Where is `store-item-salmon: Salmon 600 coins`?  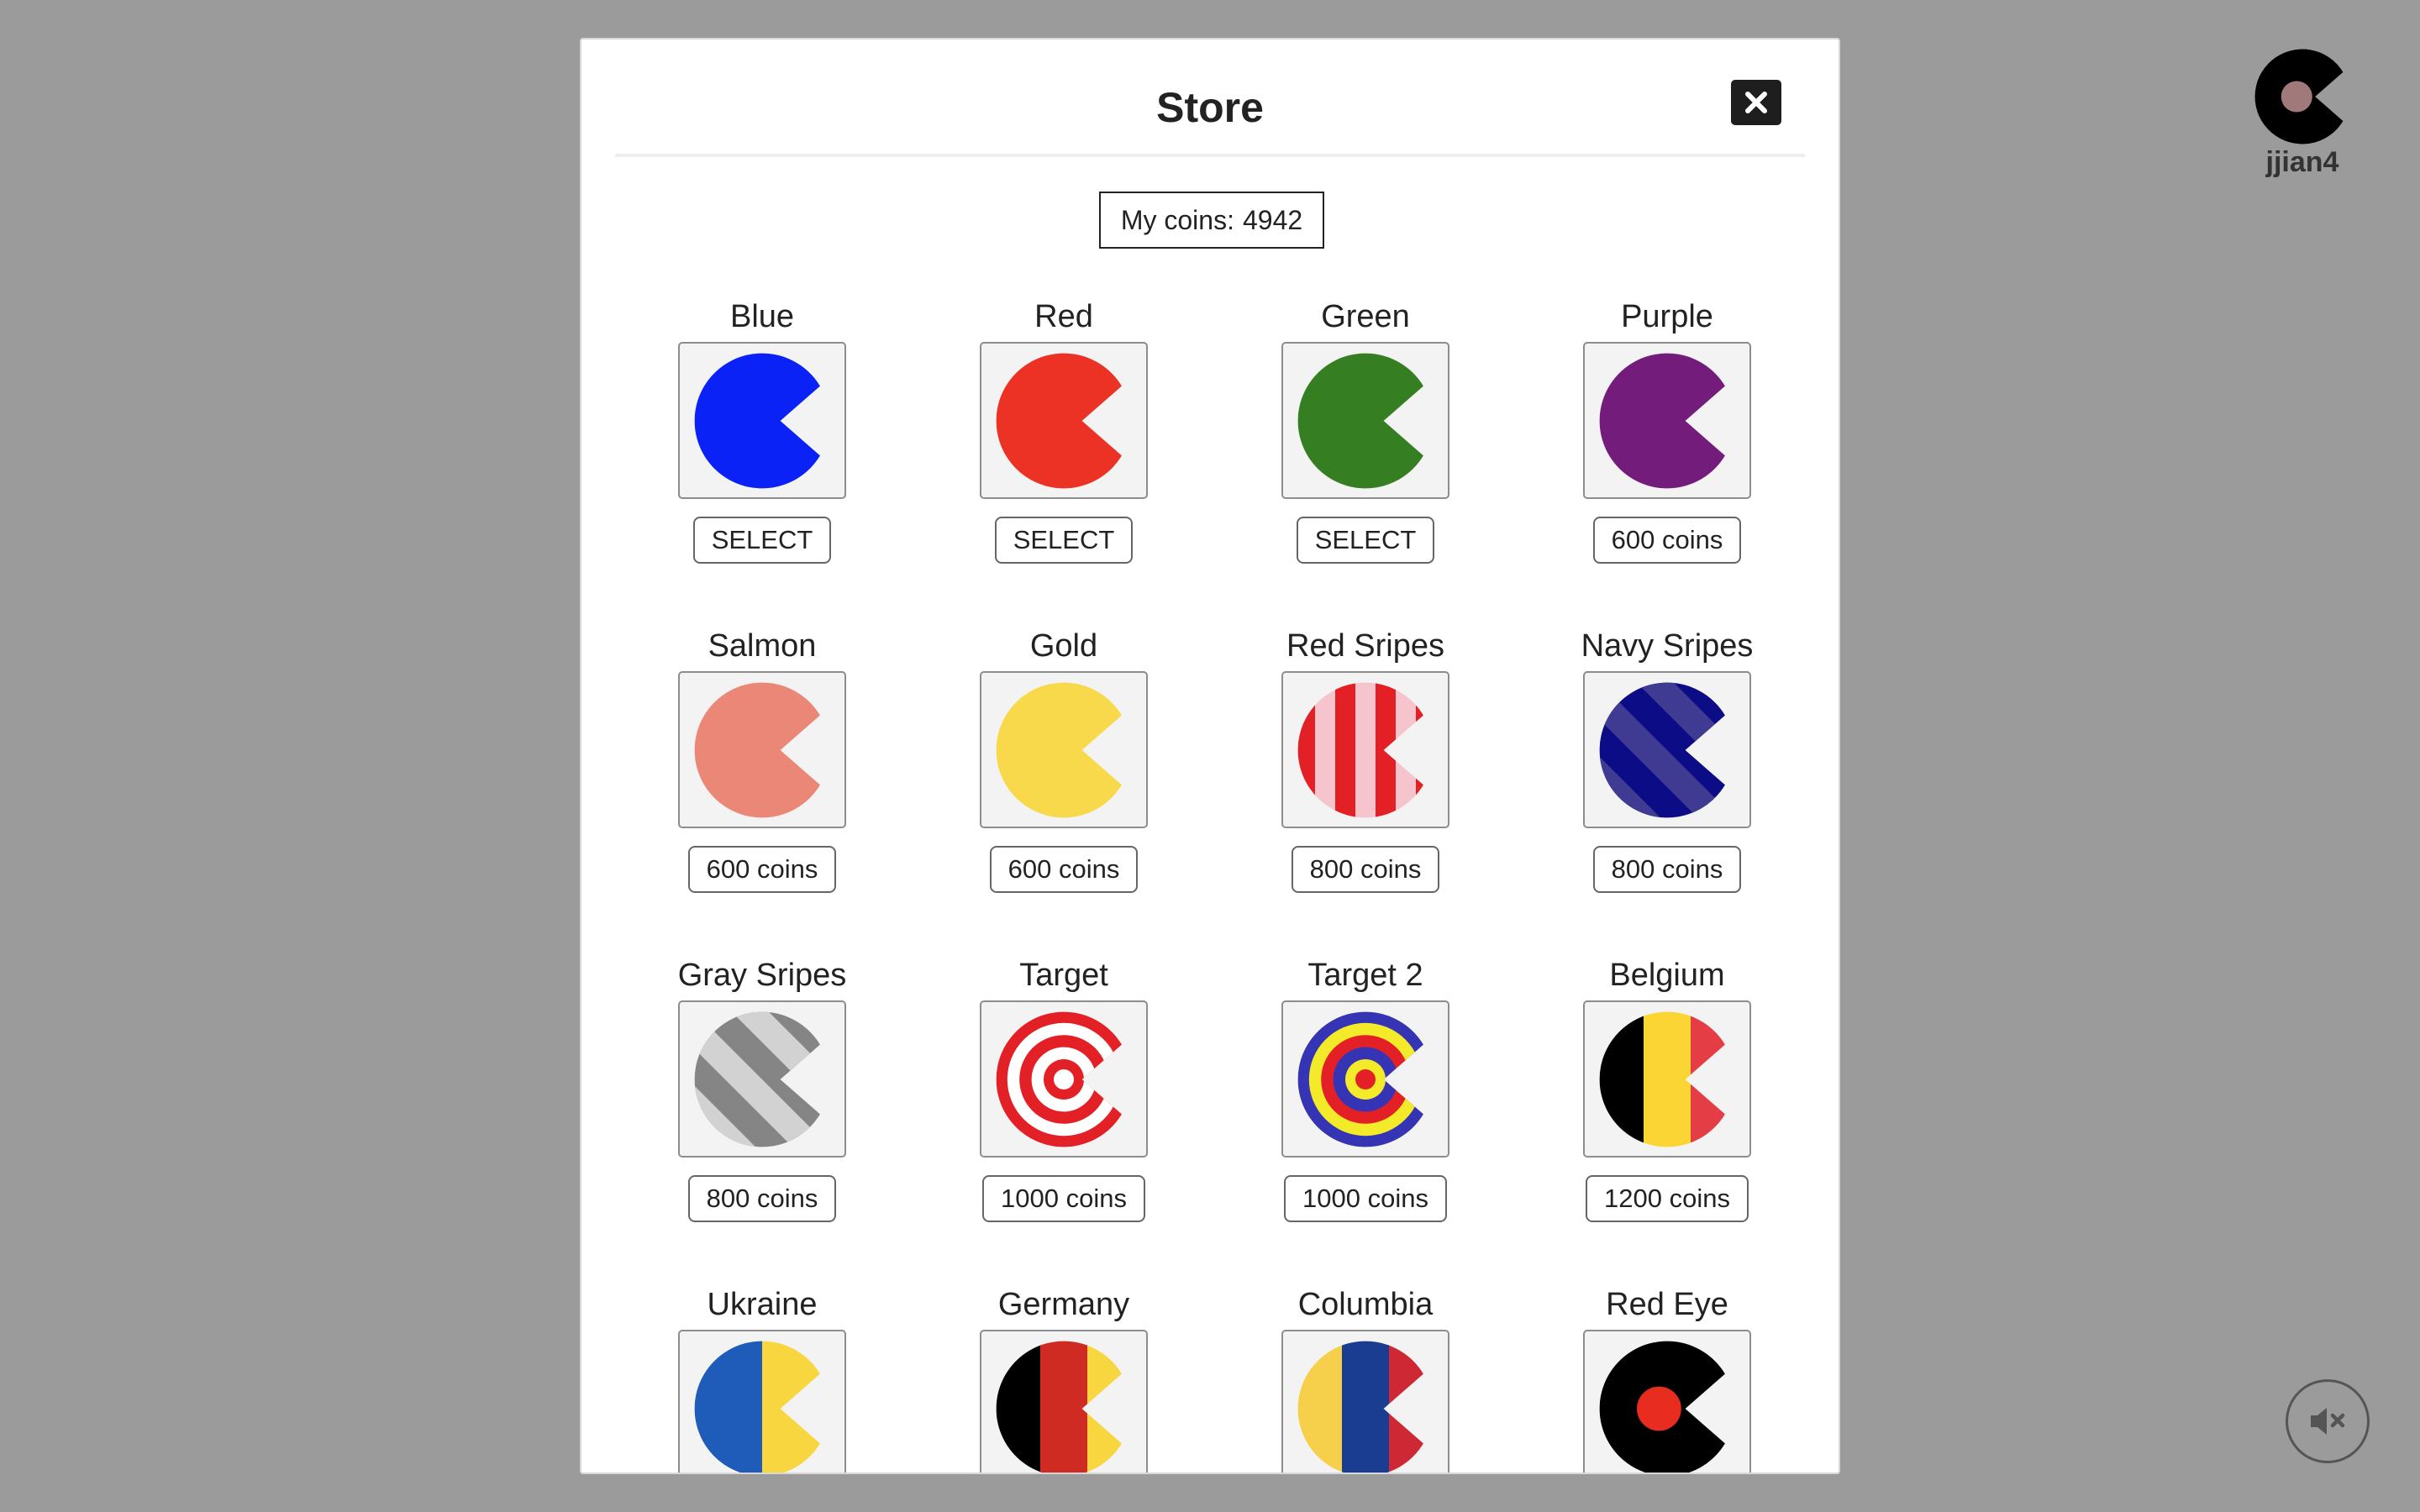
store-item-salmon: Salmon 600 coins is located at coordinates (762, 760).